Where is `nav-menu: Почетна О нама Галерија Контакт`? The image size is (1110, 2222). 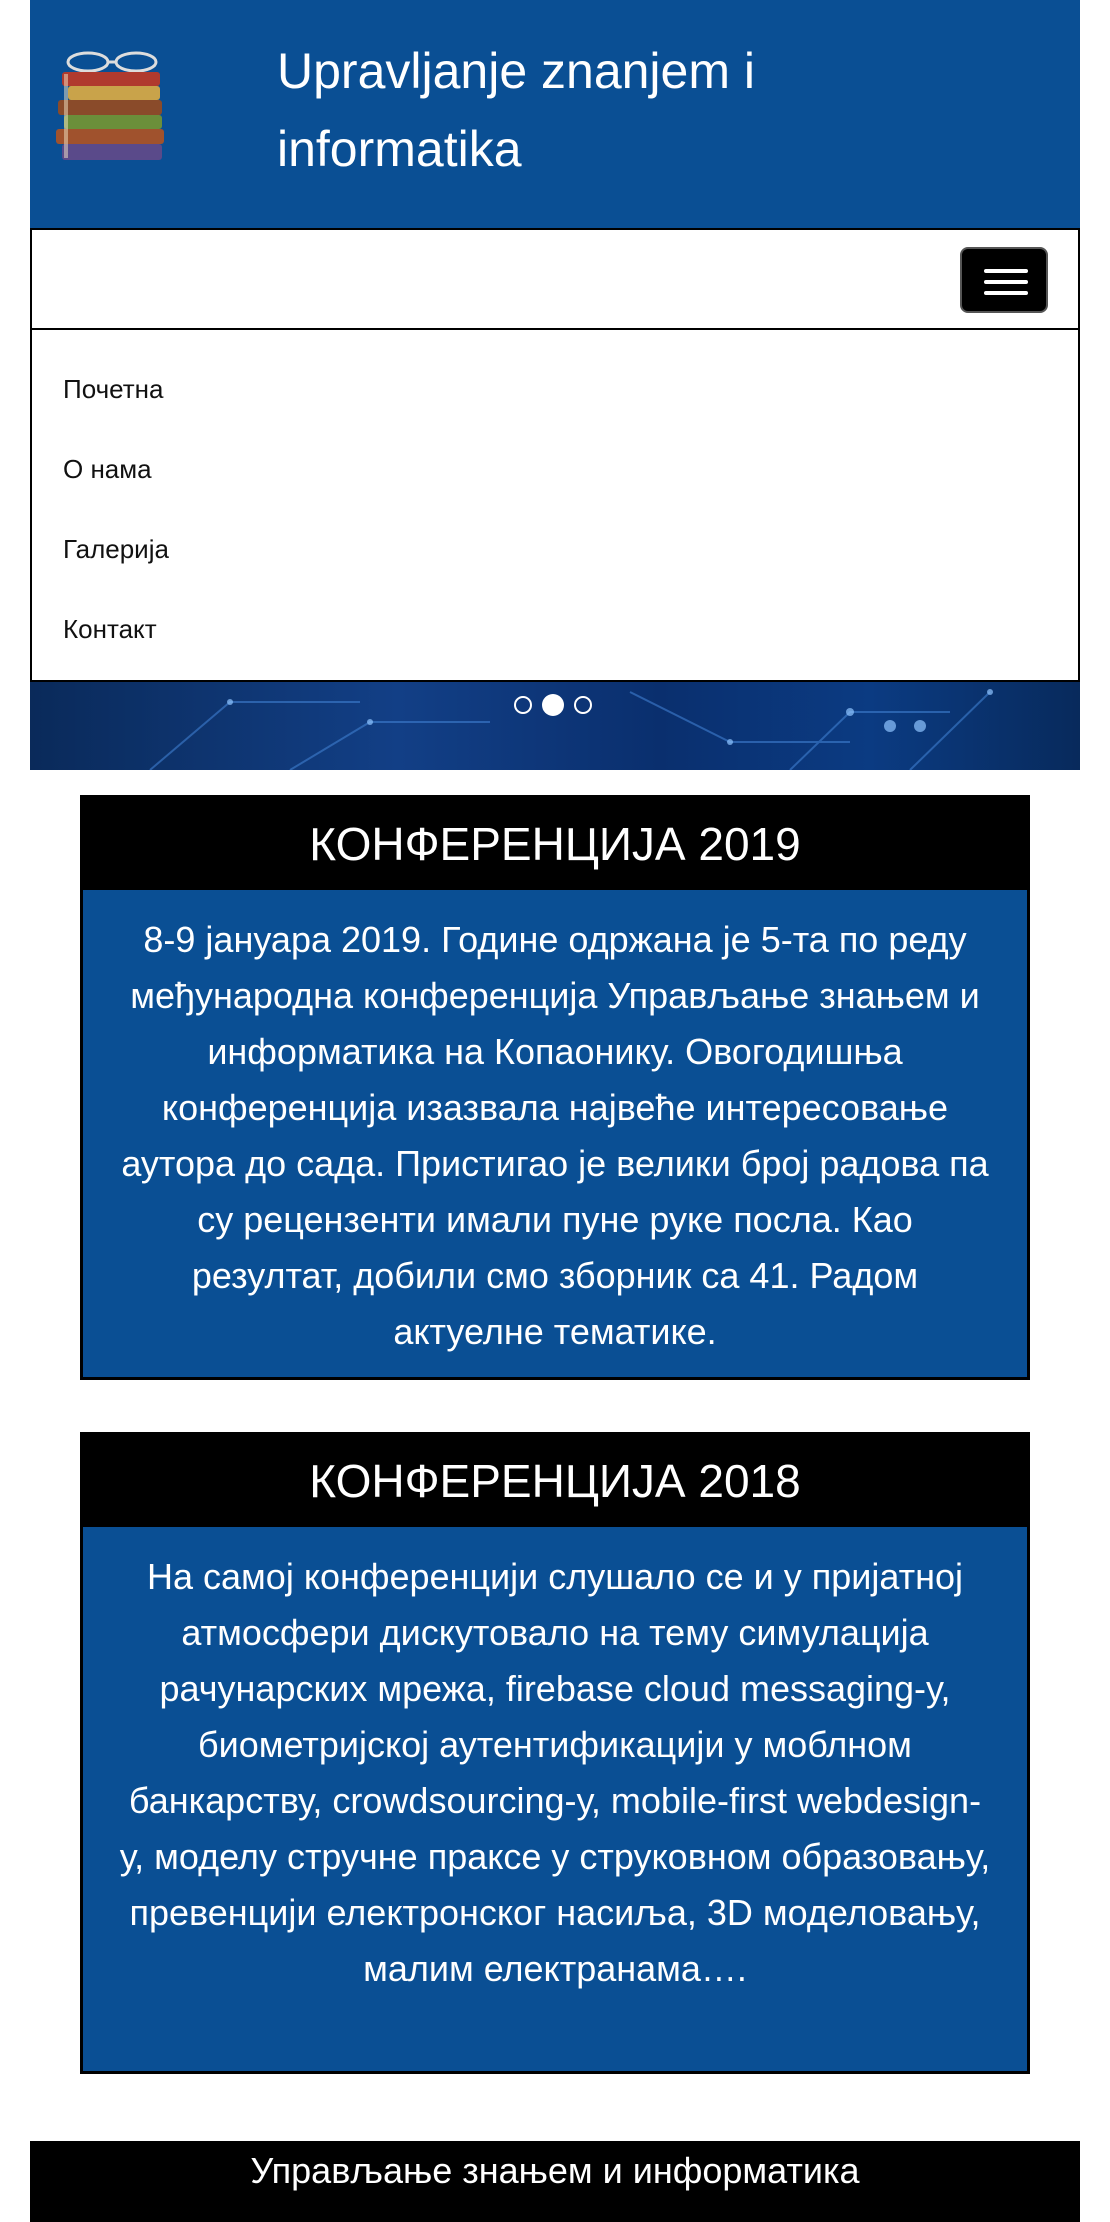 nav-menu: Почетна О нама Галерија Контакт is located at coordinates (555, 506).